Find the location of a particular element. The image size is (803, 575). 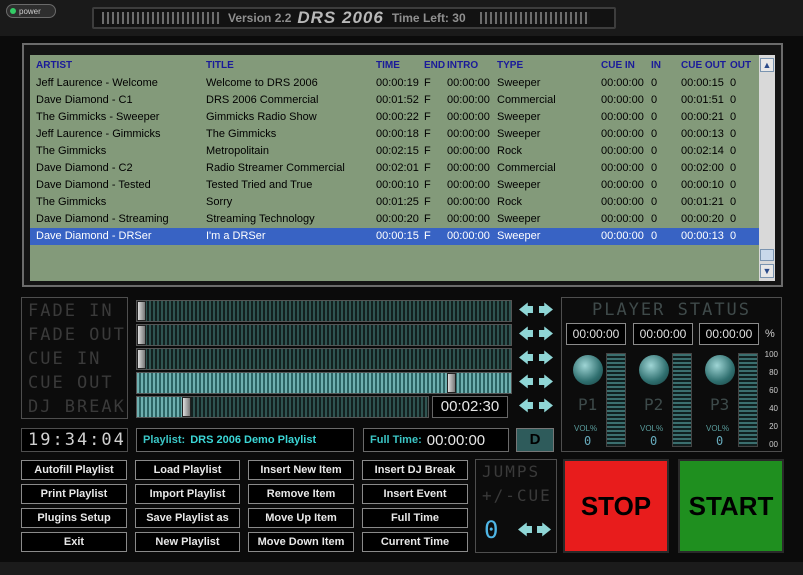

cue-in-slider-handle is located at coordinates (141, 359).